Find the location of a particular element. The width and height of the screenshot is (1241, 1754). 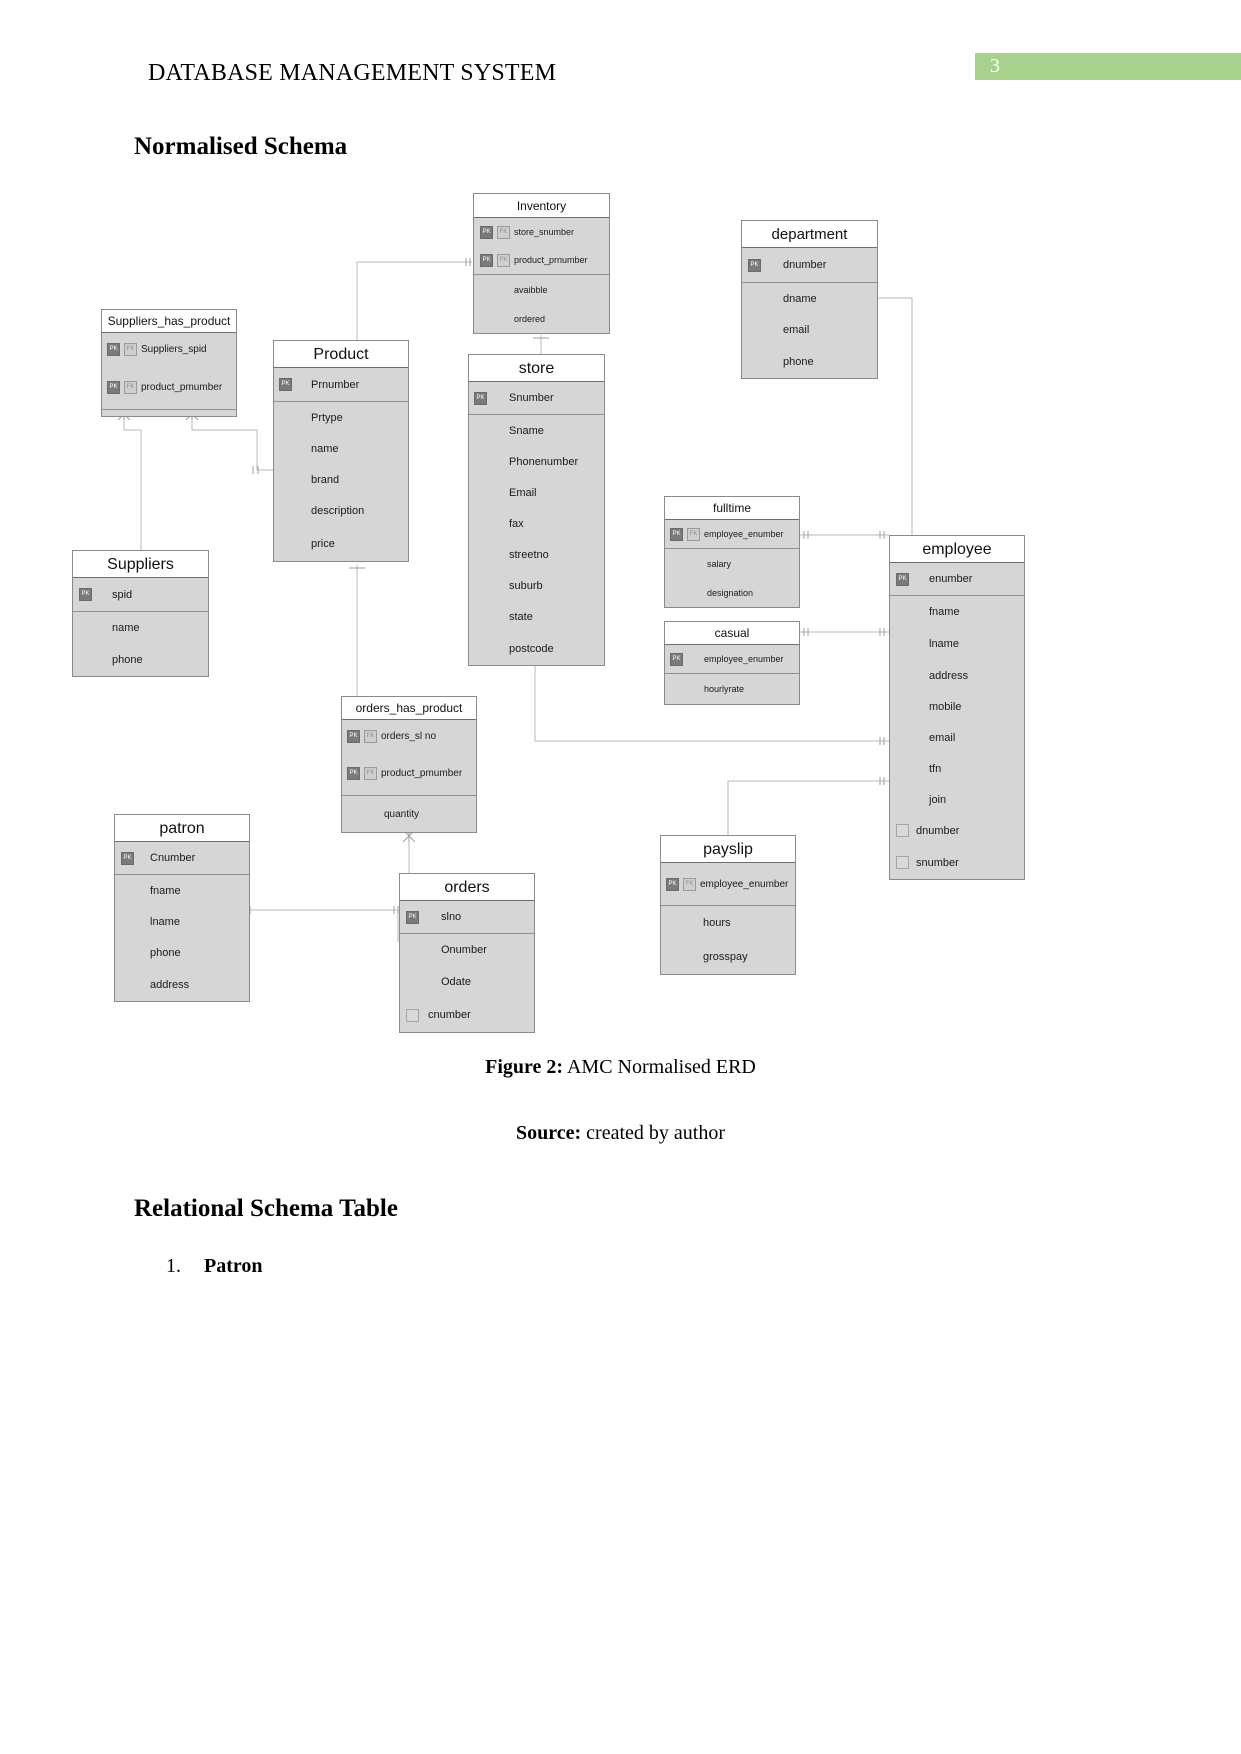

entity-field-row: PK FK product_prnumber is located at coordinates (541, 260).